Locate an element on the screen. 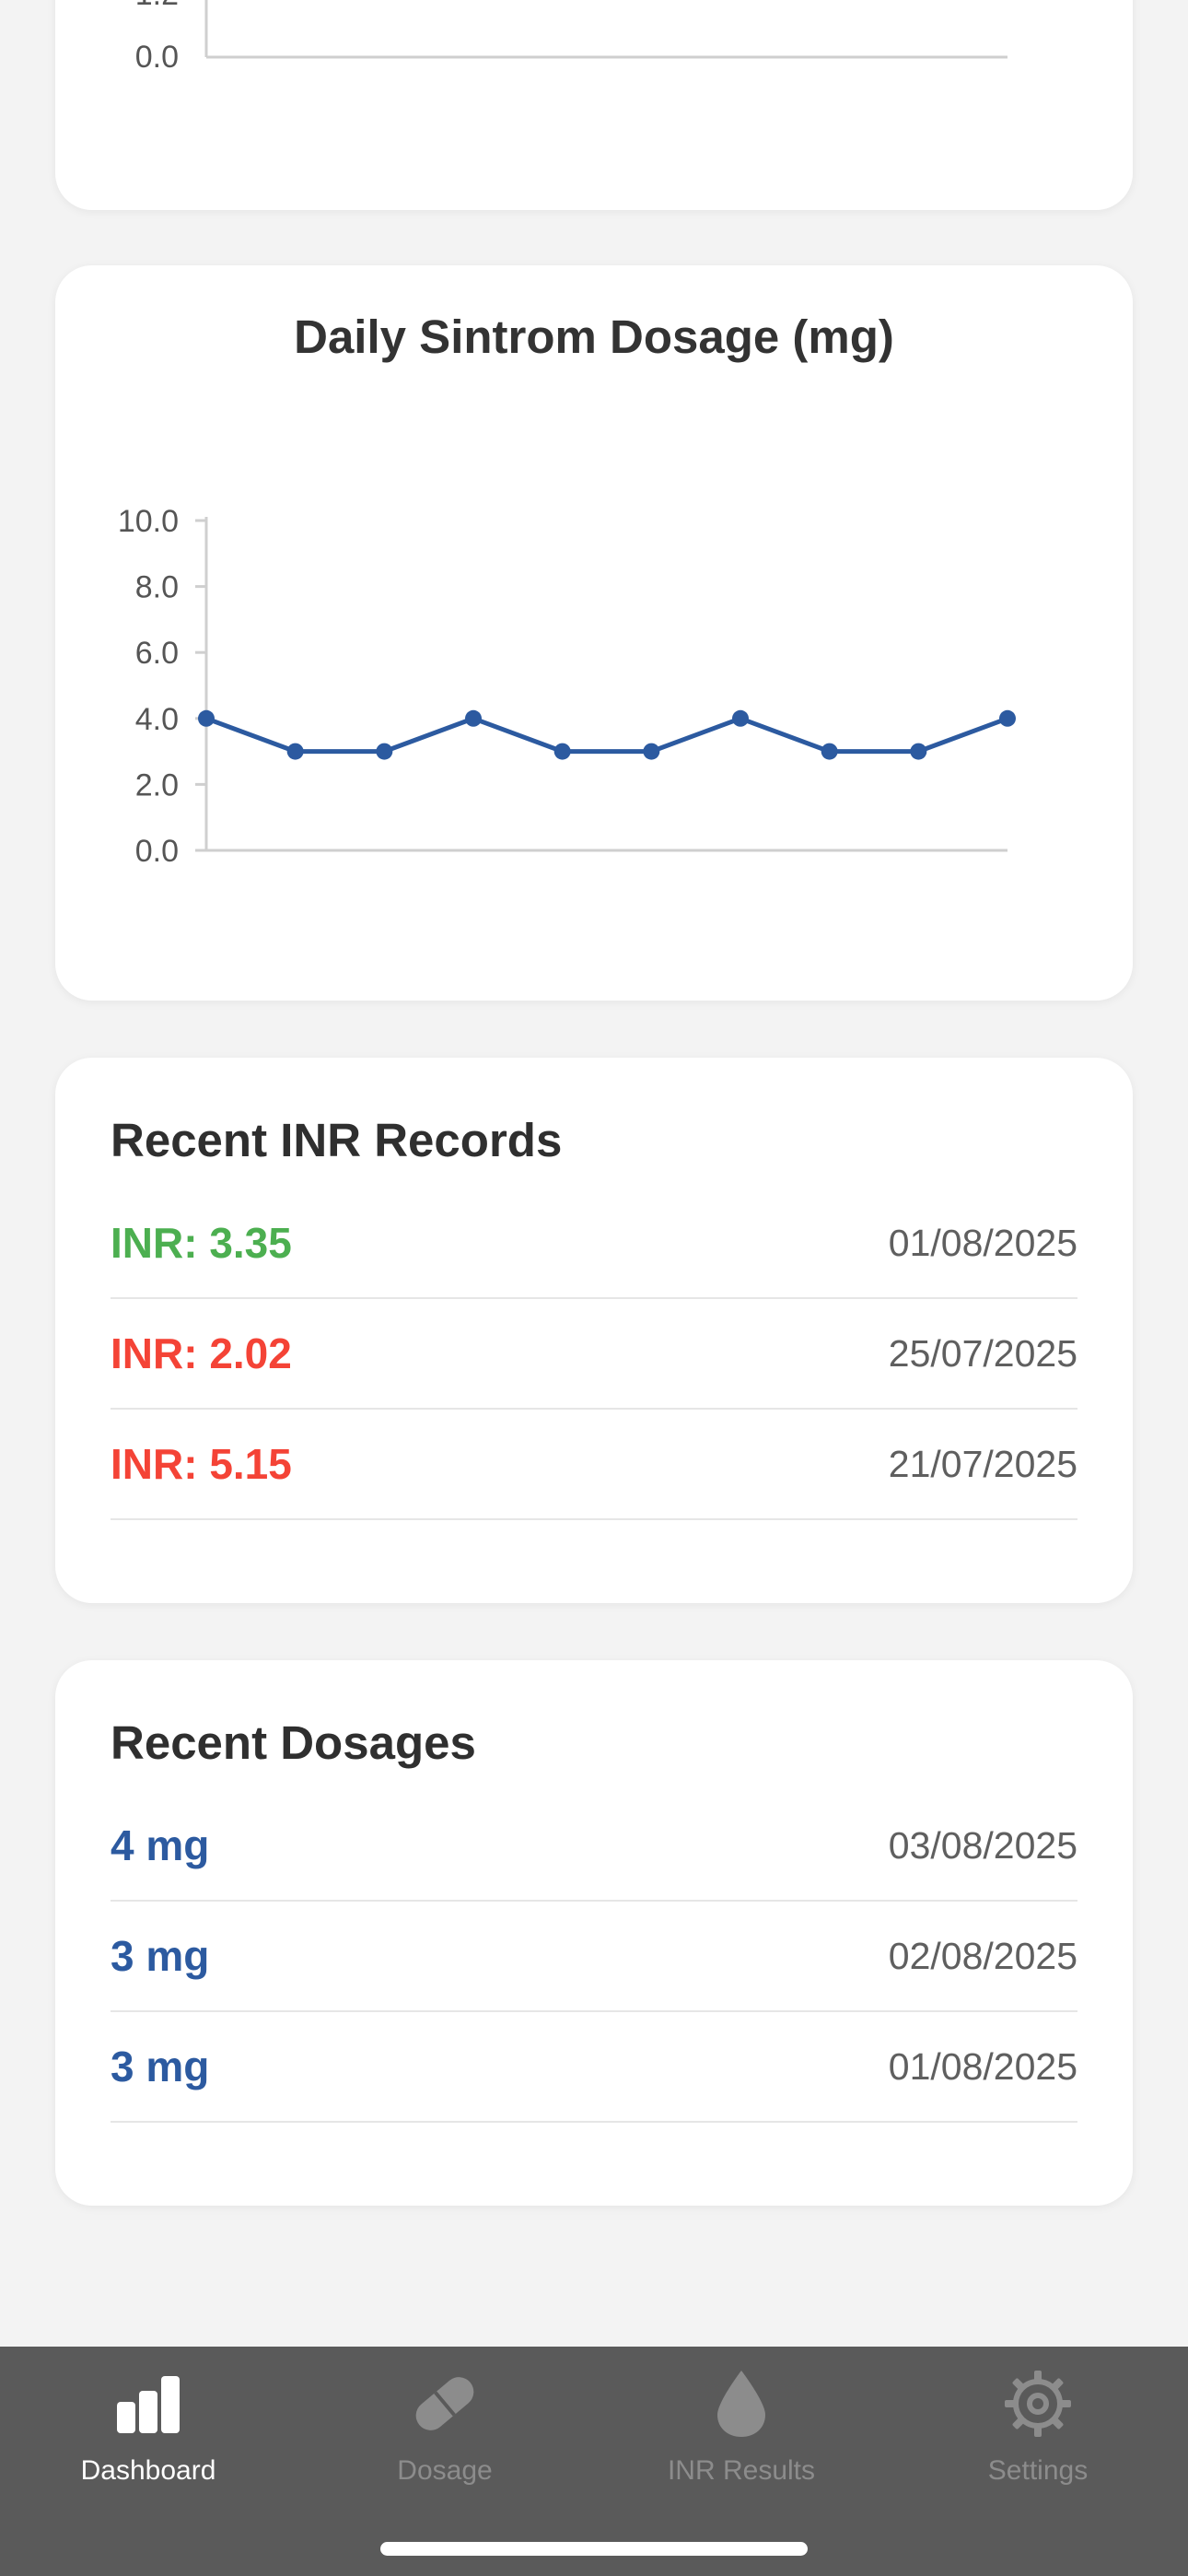 This screenshot has height=2576, width=1188. bar-chart-icon is located at coordinates (148, 2404).